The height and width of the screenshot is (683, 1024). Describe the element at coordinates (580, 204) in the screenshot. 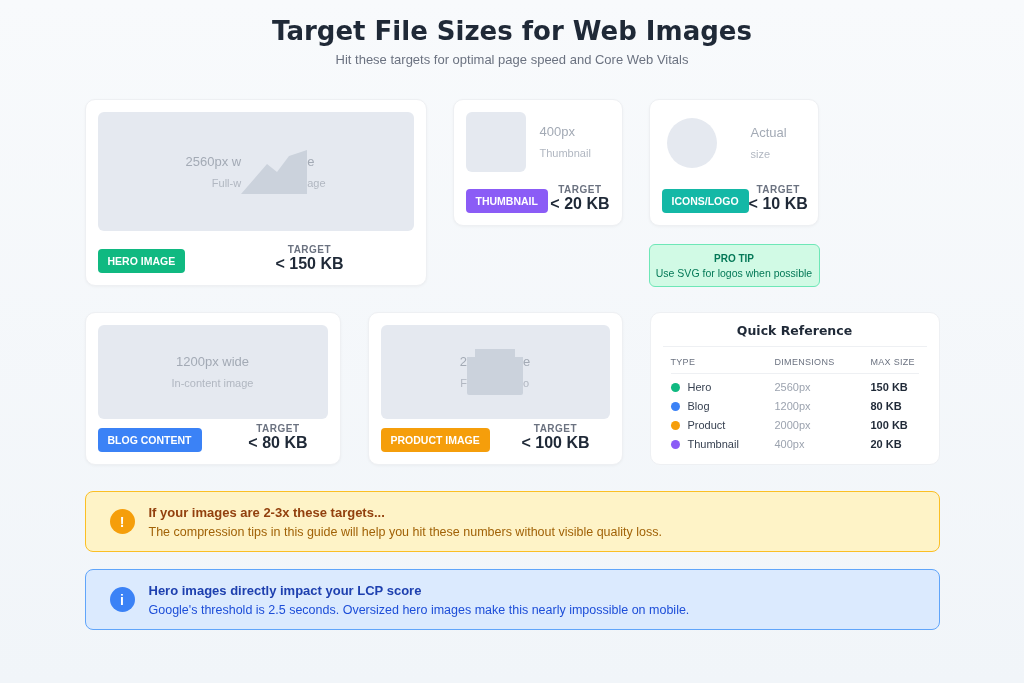

I see `target-size: < 20 KB` at that location.